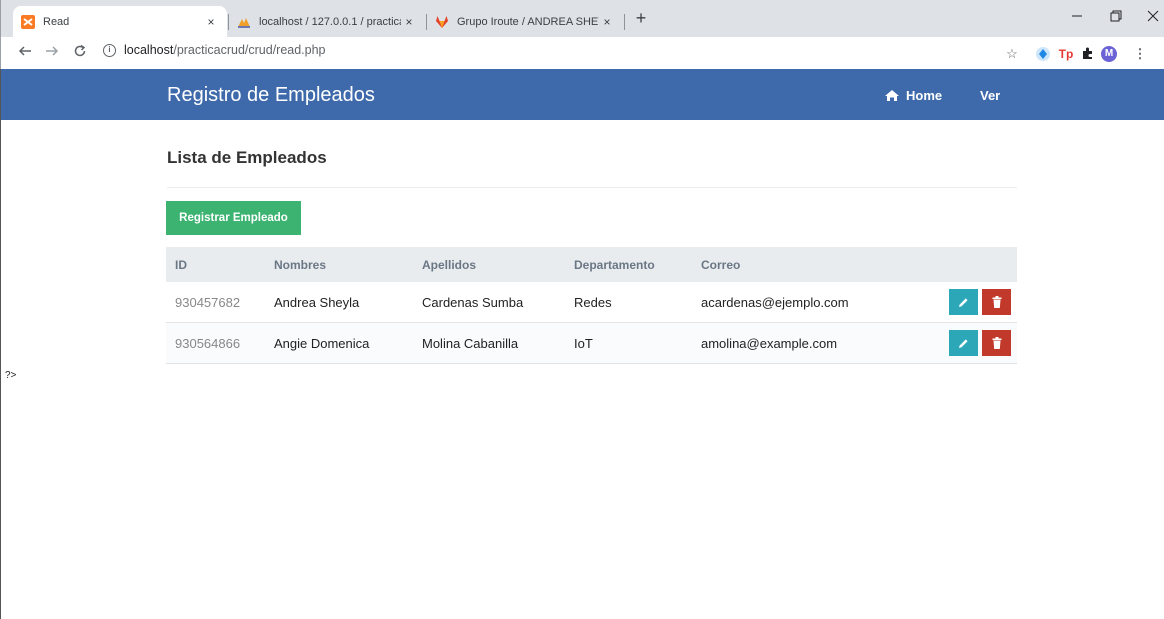 This screenshot has width=1164, height=619. I want to click on url-path: /practicacrud/crud/read.php, so click(249, 50).